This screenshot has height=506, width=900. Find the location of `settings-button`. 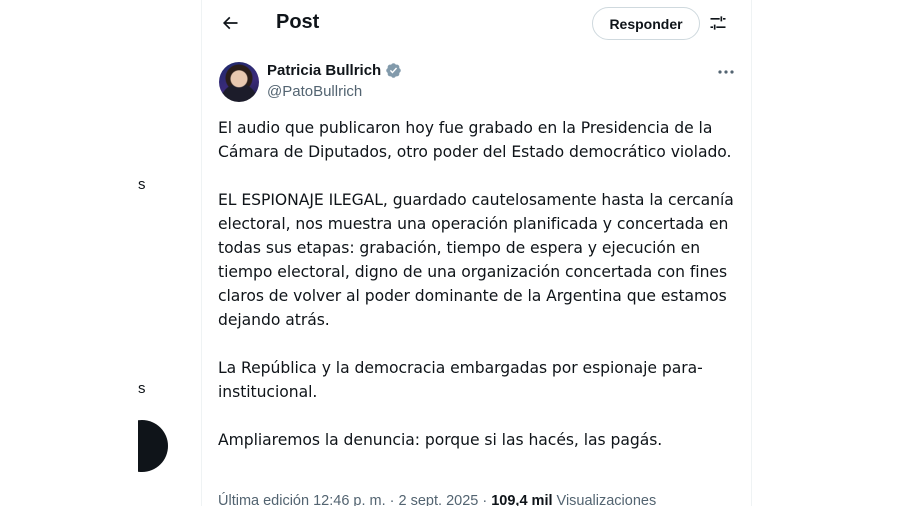

settings-button is located at coordinates (718, 23).